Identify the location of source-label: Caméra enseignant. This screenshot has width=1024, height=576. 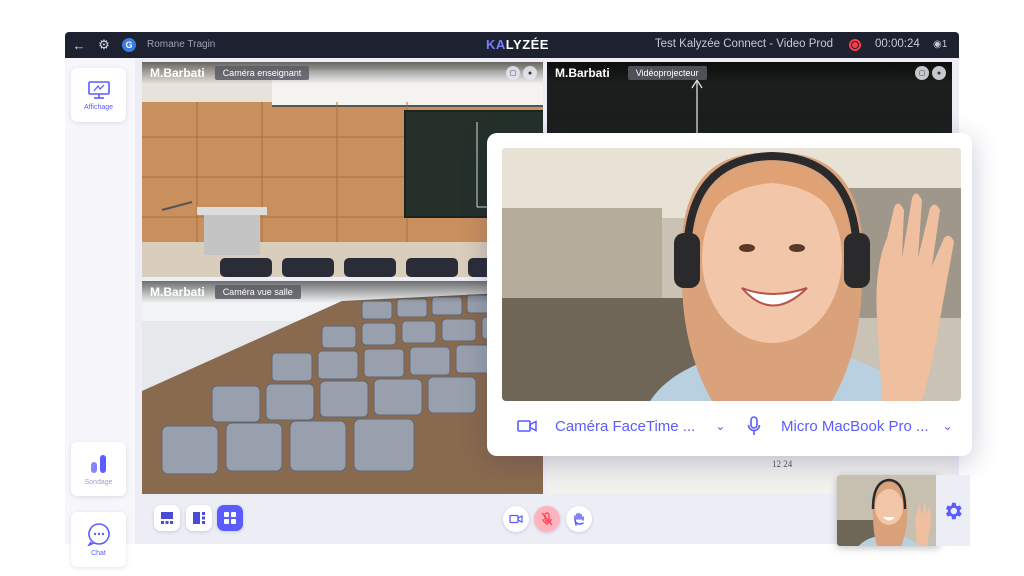
(262, 73).